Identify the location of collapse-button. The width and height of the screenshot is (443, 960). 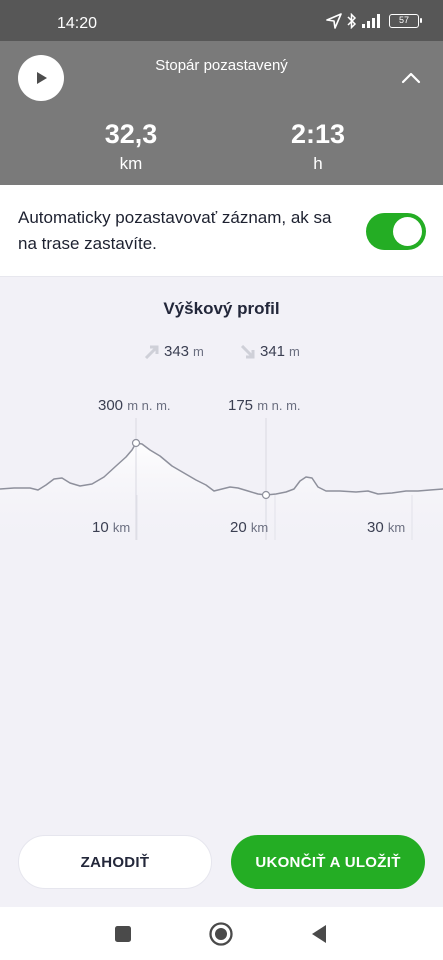
(411, 78).